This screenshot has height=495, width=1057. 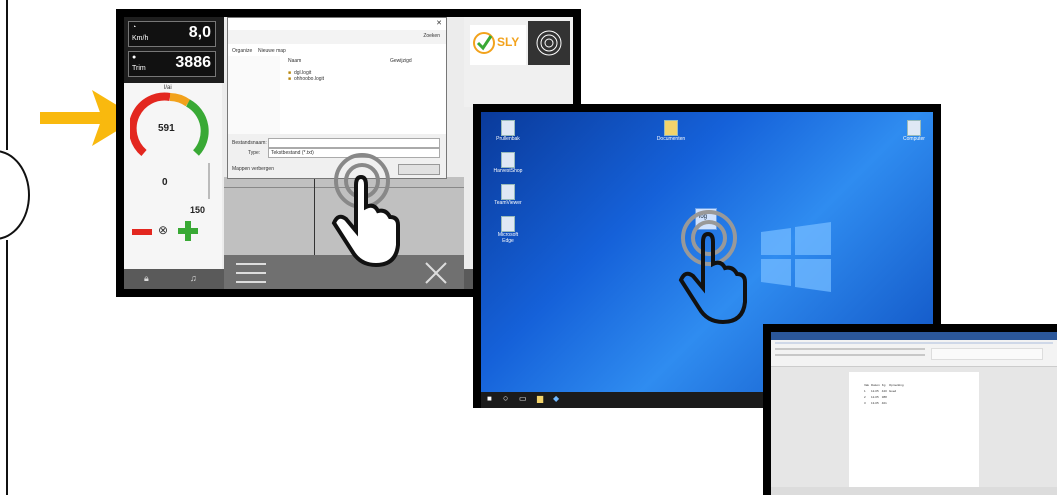 What do you see at coordinates (489, 398) in the screenshot?
I see `start-icon: ■` at bounding box center [489, 398].